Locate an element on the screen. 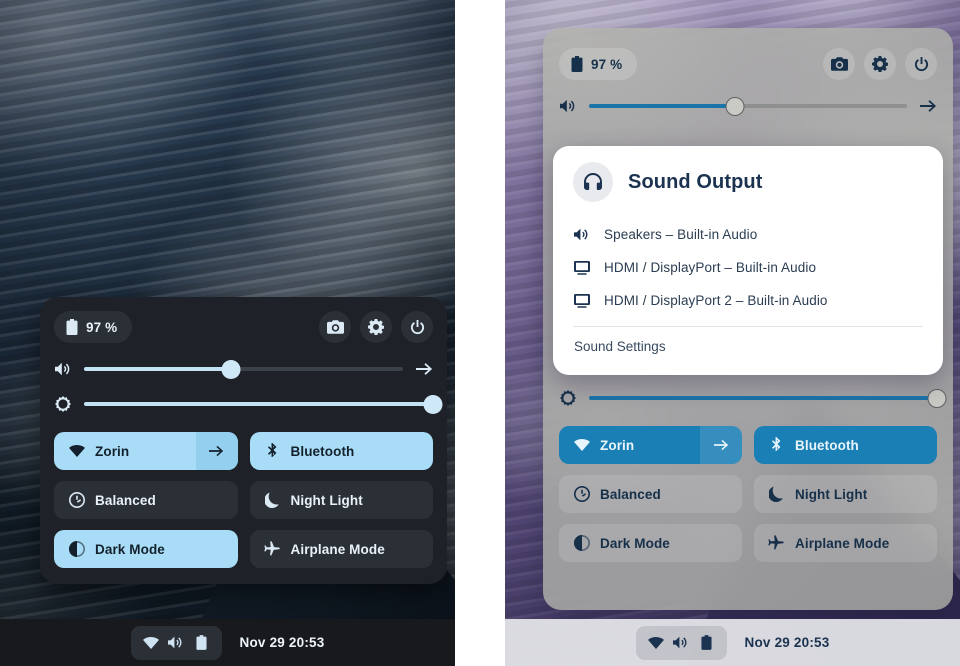 This screenshot has height=666, width=960. headphones-icon is located at coordinates (593, 182).